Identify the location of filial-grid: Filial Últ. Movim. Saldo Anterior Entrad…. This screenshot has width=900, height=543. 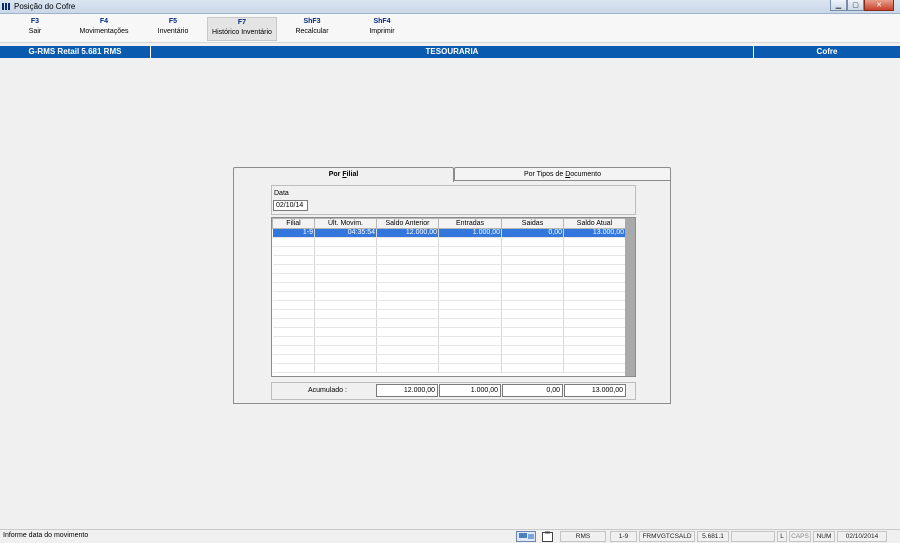
(453, 297).